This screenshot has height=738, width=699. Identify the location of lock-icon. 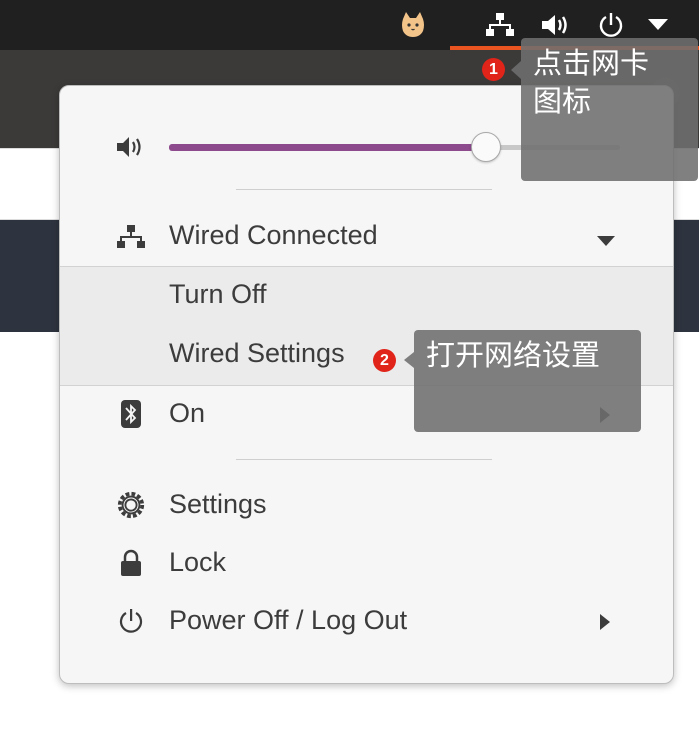
(131, 563).